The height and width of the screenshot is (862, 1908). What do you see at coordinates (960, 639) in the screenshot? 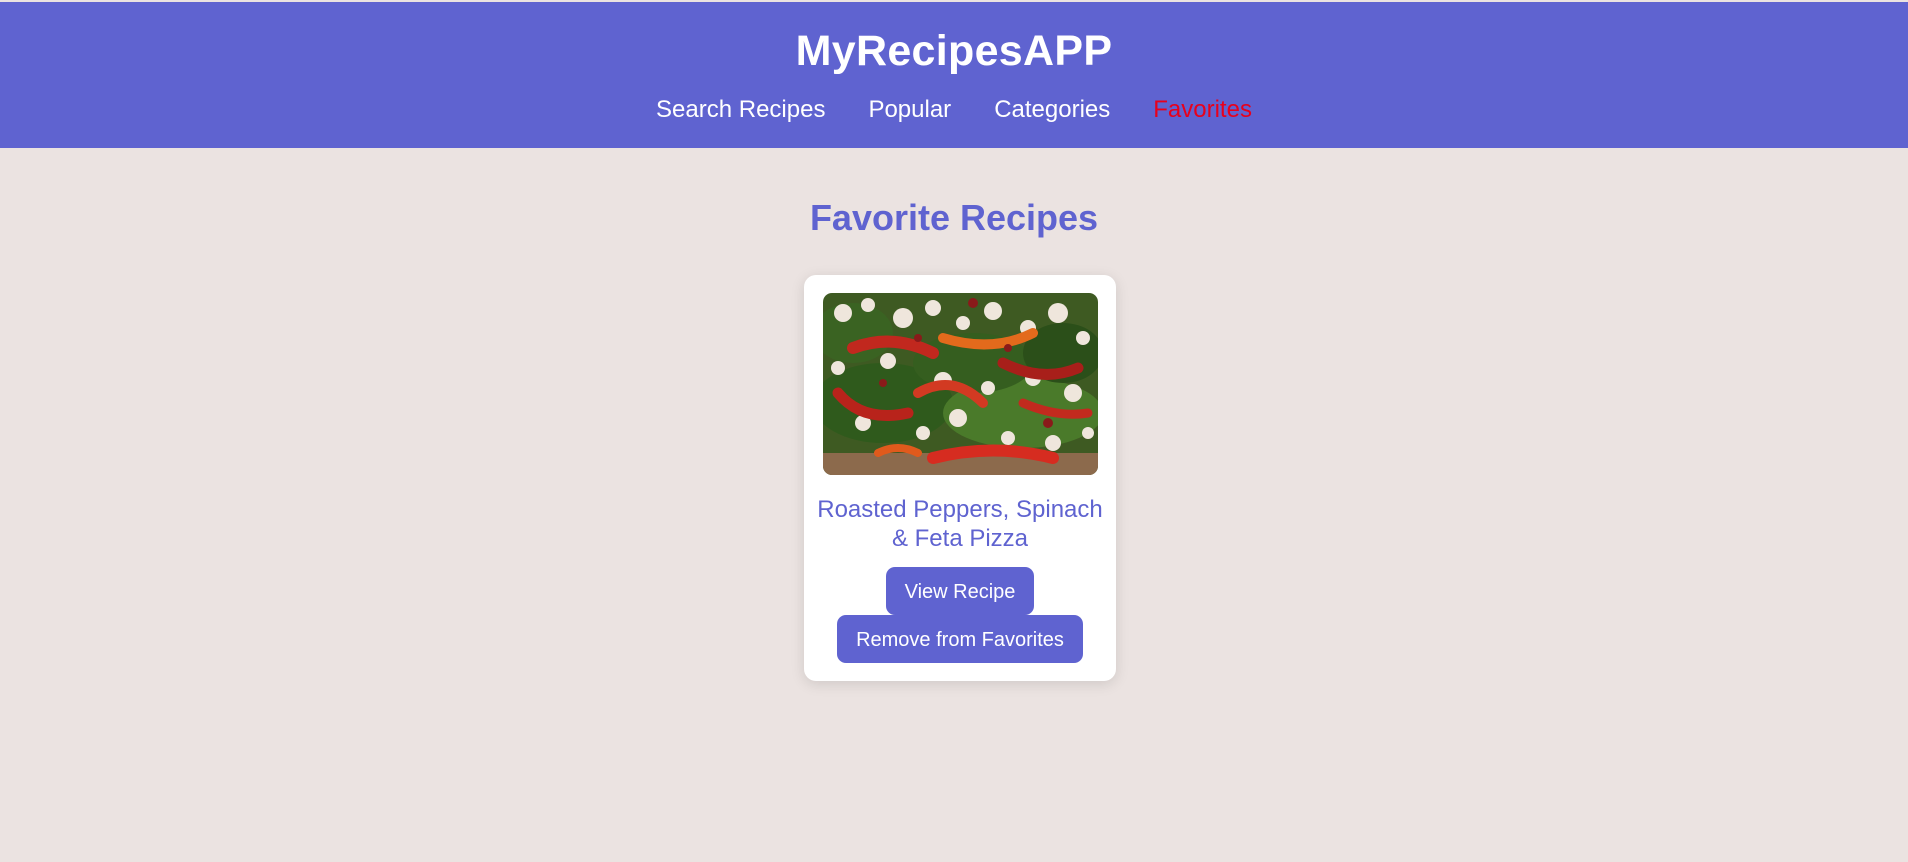
I see `remove-from-favorites-button: Remove from Favorites` at bounding box center [960, 639].